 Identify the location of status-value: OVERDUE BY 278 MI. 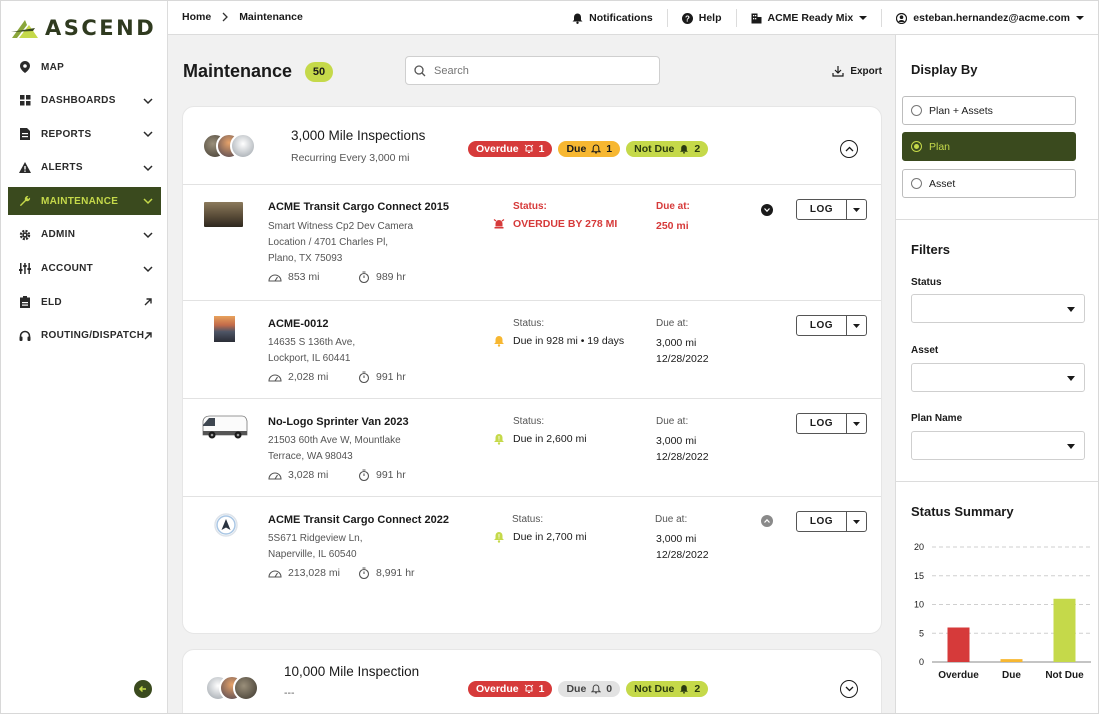
(555, 224).